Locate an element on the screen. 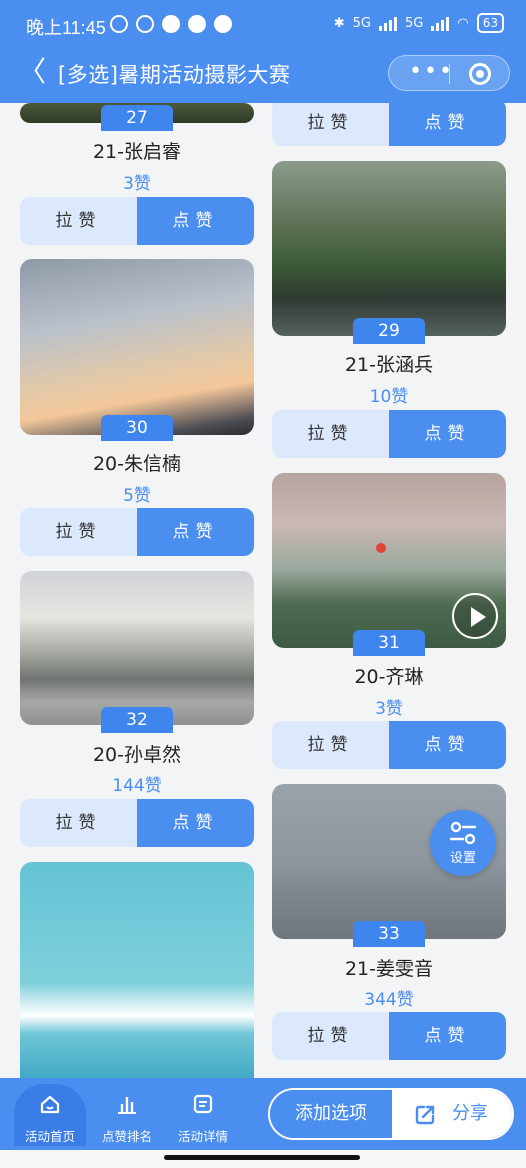  entry-name: 20-孙卓然 is located at coordinates (137, 755).